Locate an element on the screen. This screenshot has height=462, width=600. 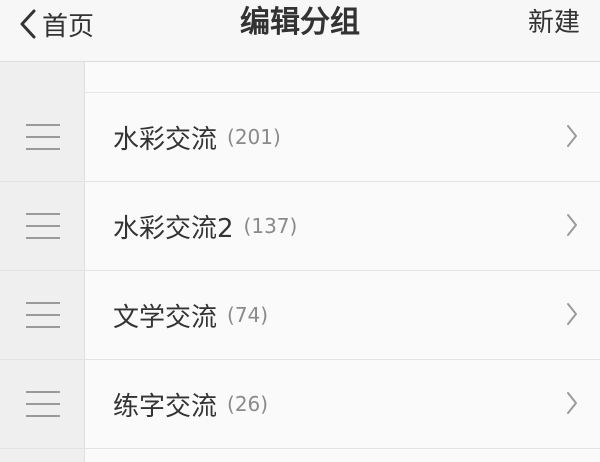
group-count: (26) is located at coordinates (248, 404).